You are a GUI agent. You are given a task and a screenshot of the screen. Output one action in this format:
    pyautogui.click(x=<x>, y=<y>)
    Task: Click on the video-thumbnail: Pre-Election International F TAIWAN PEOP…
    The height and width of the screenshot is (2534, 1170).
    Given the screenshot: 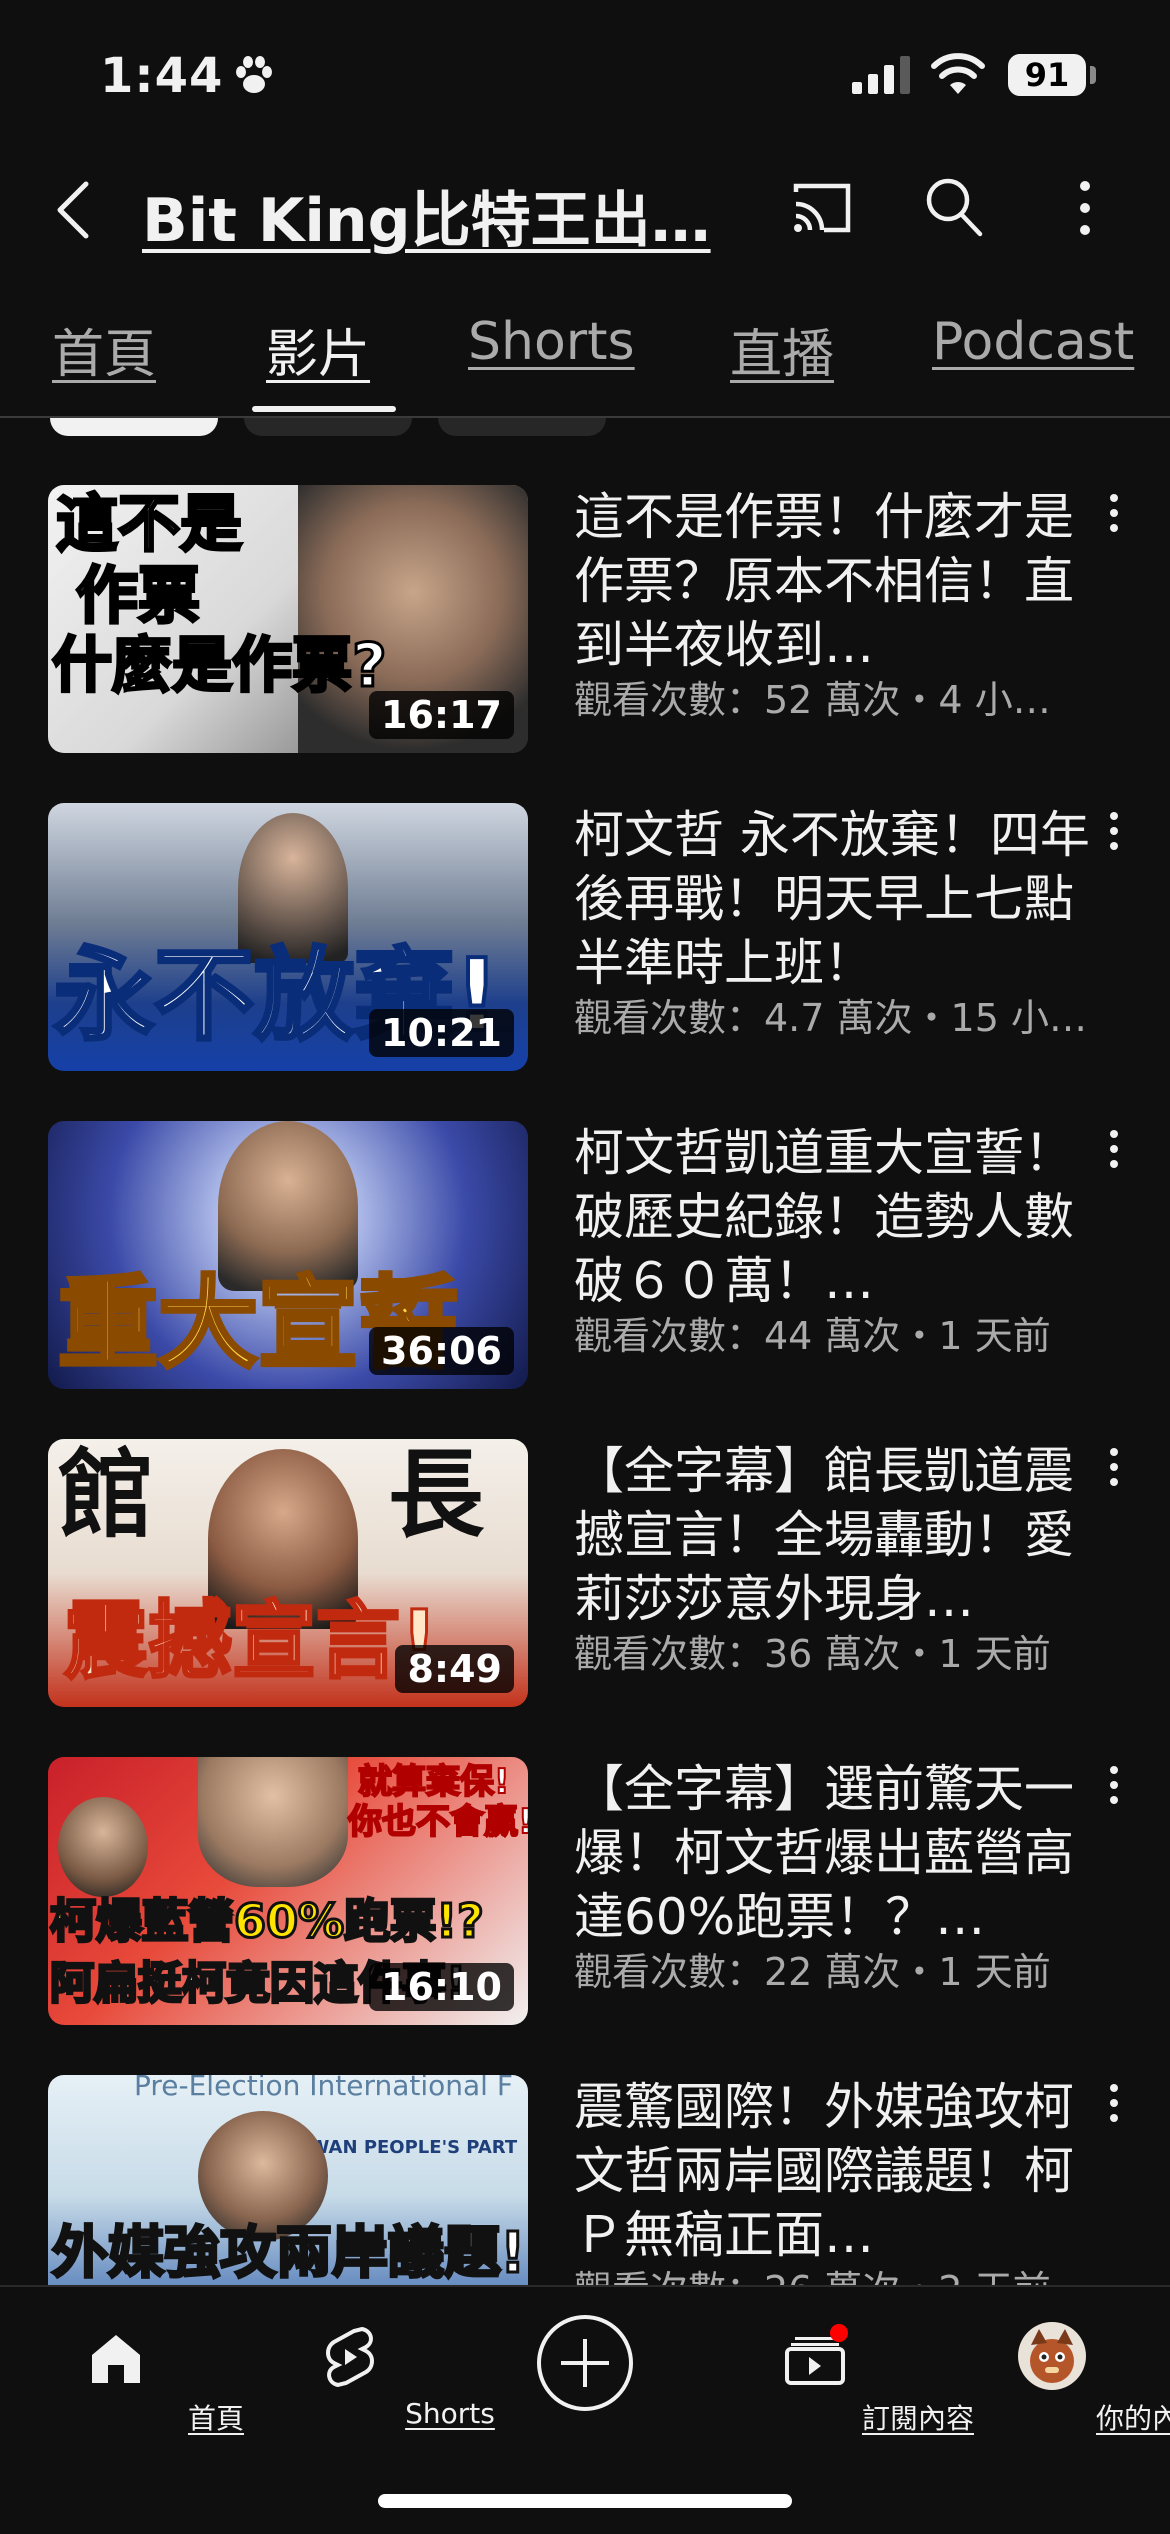 What is the action you would take?
    pyautogui.click(x=288, y=2180)
    